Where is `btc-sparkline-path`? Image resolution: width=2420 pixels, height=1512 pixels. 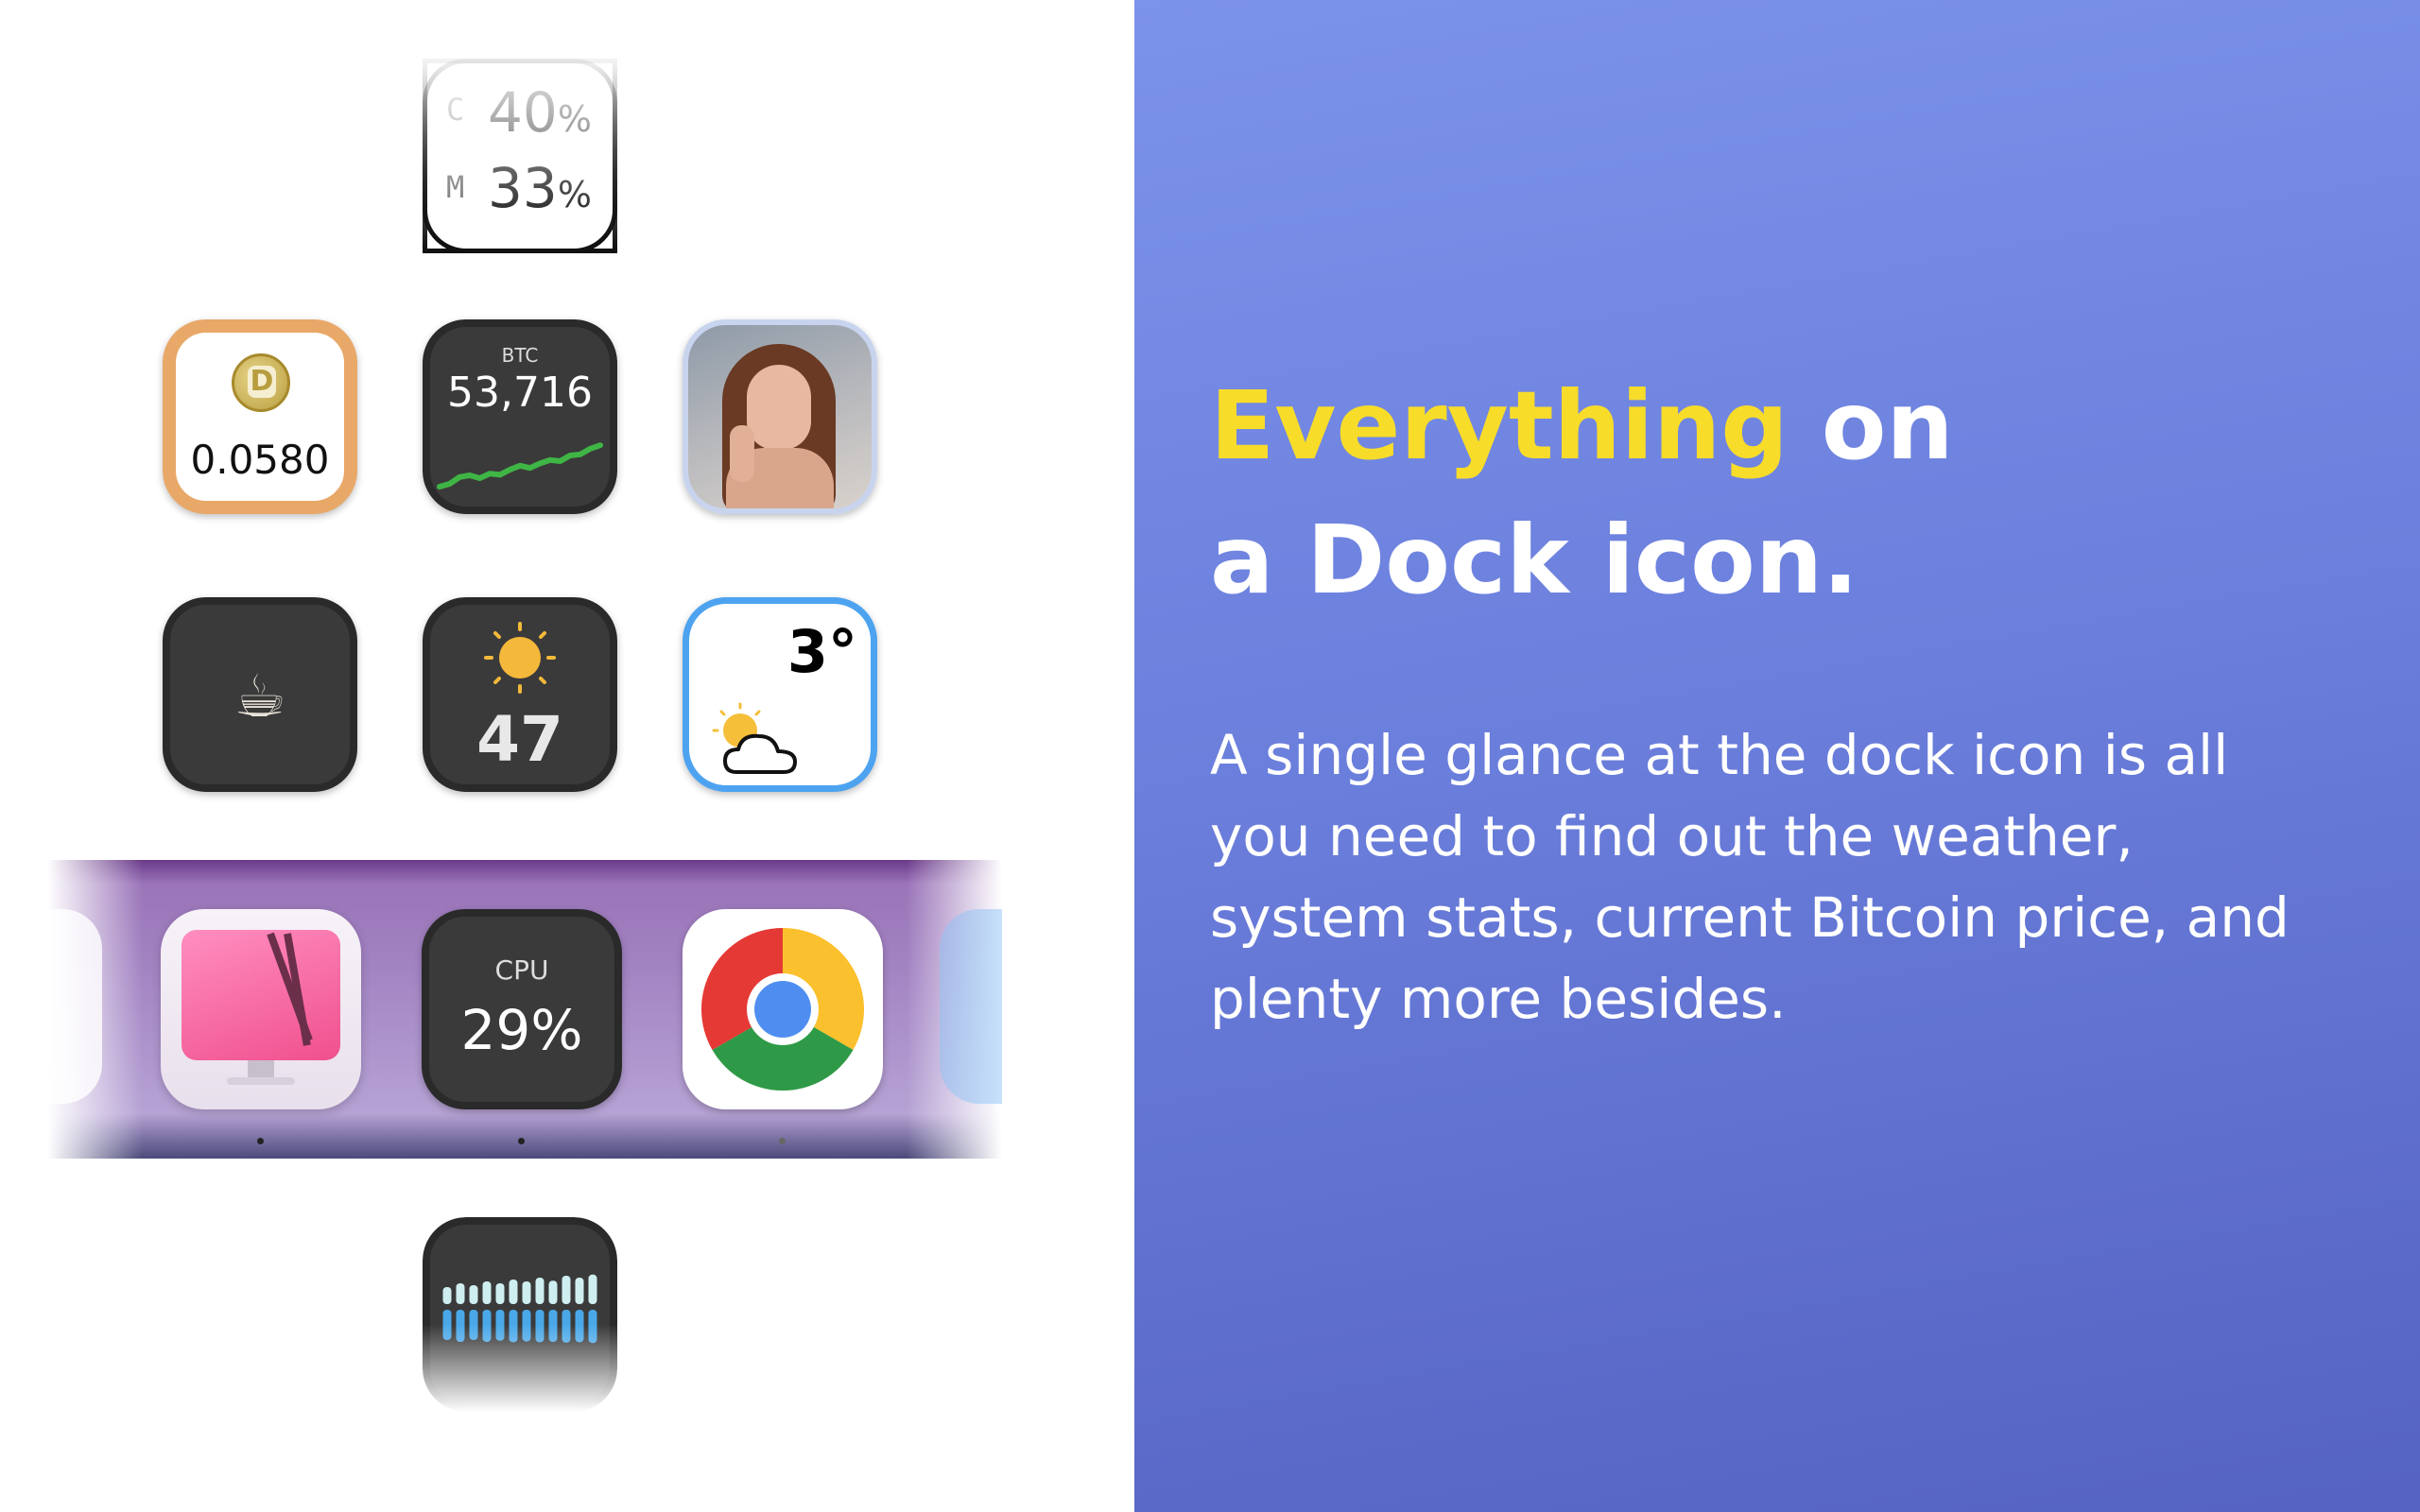 btc-sparkline-path is located at coordinates (520, 466).